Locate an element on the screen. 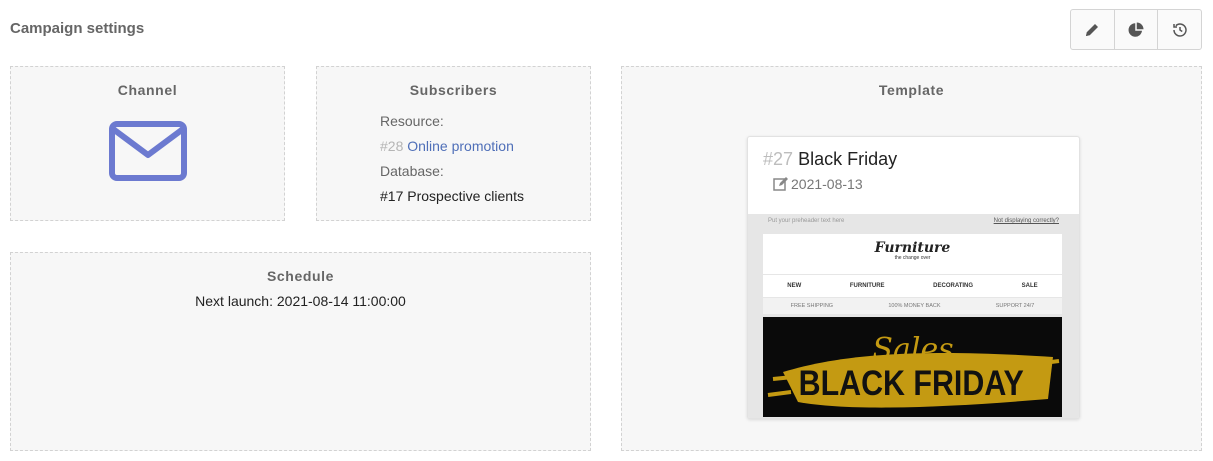 The width and height of the screenshot is (1213, 461). email-nav-item: FURNITURE is located at coordinates (867, 286).